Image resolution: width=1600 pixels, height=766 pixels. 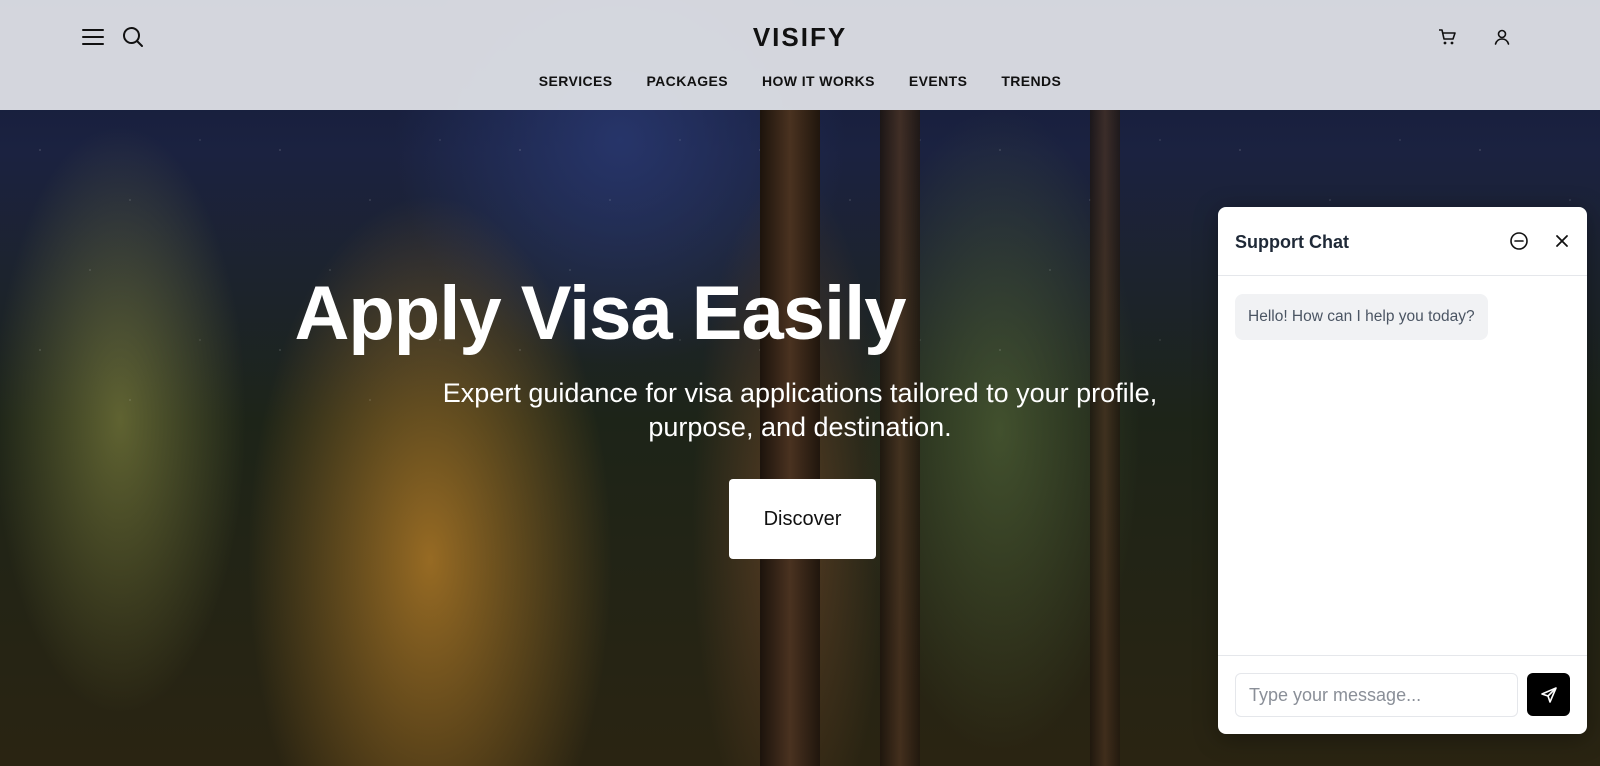 I want to click on hero-title: Apply Visa Easily, so click(x=600, y=313).